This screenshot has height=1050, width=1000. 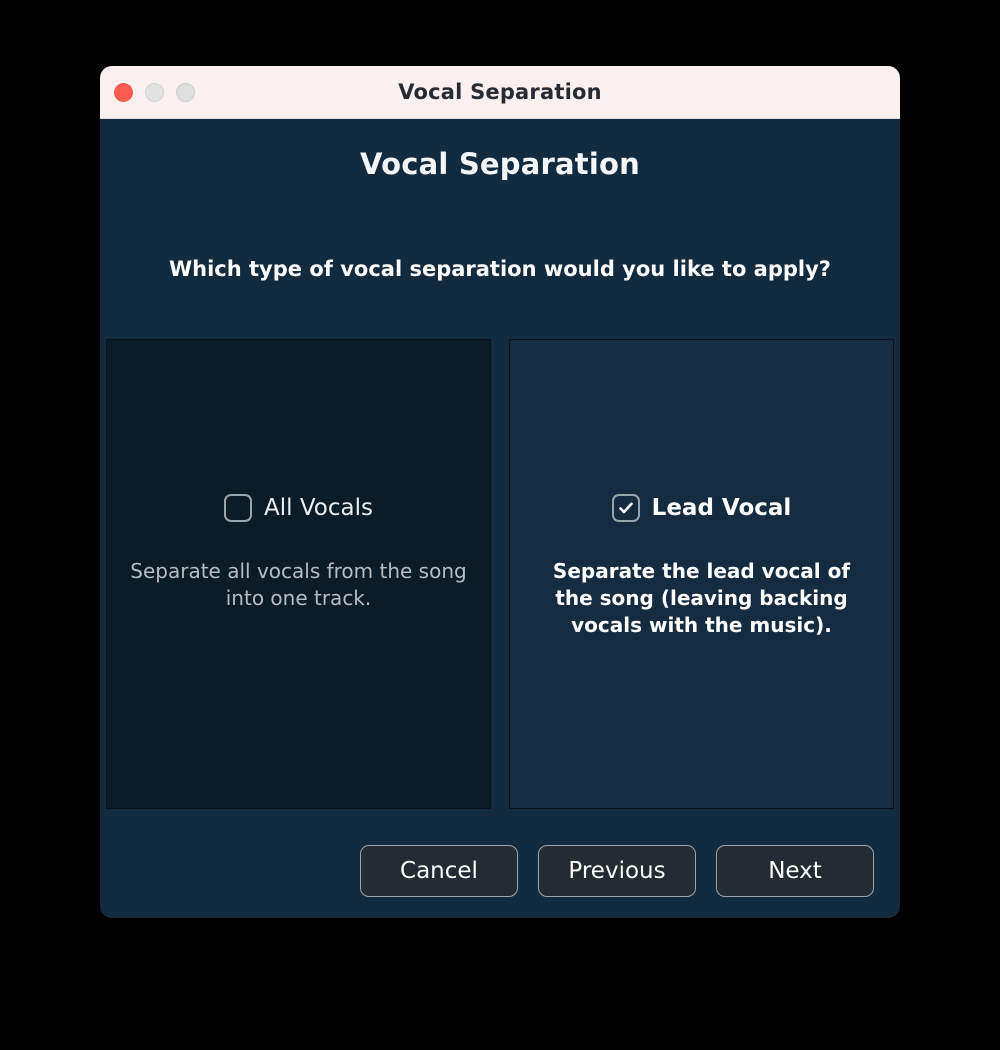 I want to click on minimize-button, so click(x=154, y=92).